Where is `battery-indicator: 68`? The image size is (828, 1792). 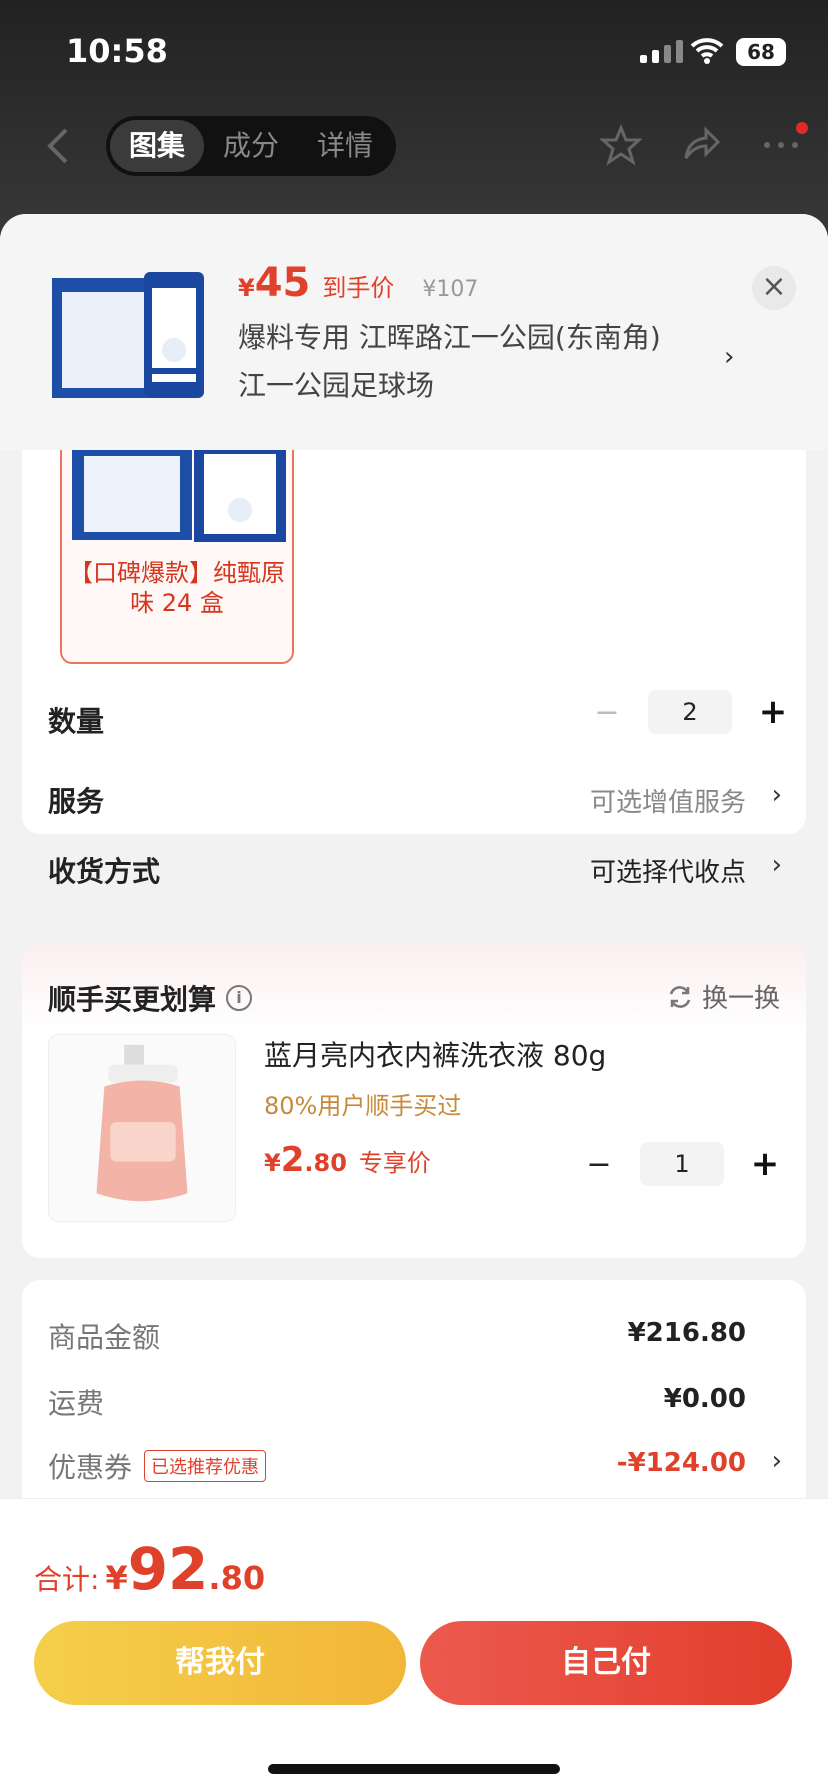 battery-indicator: 68 is located at coordinates (761, 52).